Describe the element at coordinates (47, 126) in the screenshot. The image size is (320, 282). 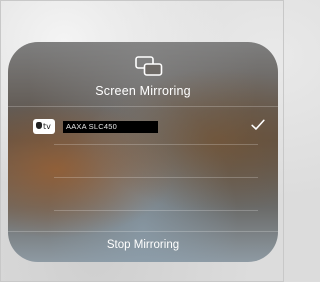
I see `device-type-label: tv` at that location.